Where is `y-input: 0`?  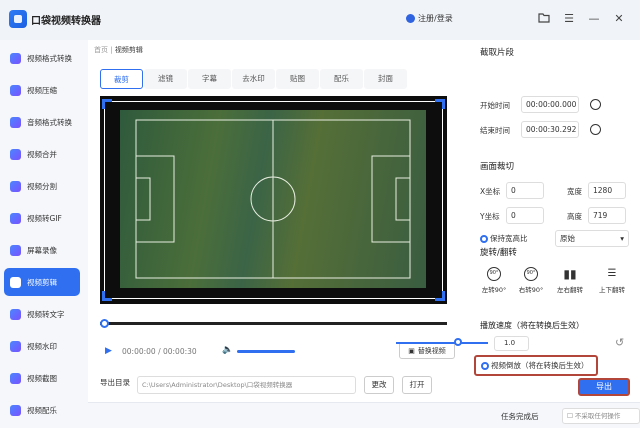
y-input: 0 is located at coordinates (525, 215).